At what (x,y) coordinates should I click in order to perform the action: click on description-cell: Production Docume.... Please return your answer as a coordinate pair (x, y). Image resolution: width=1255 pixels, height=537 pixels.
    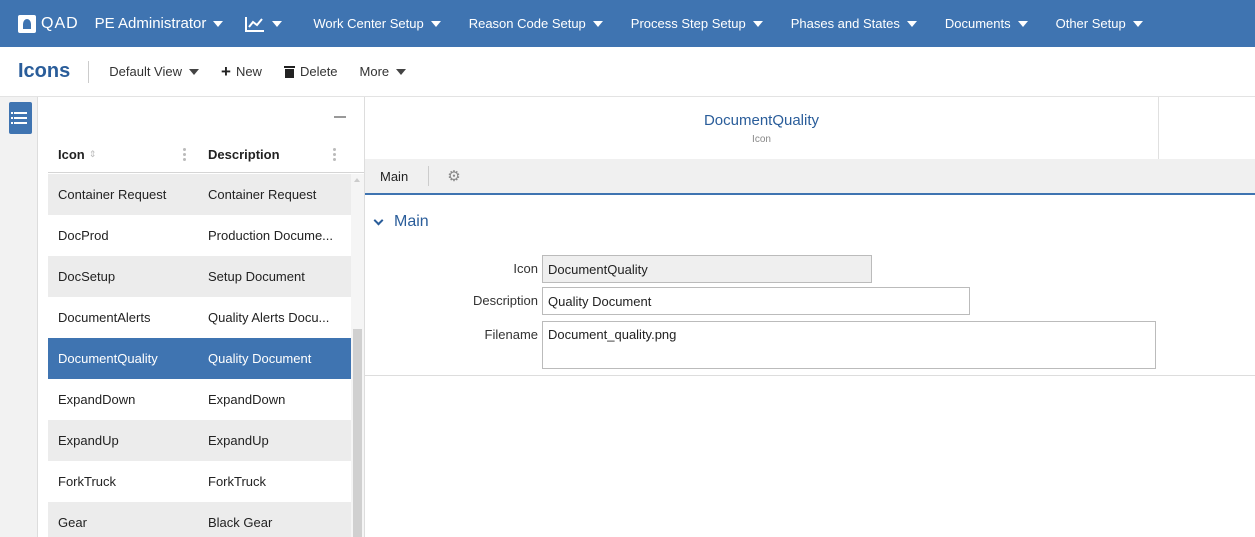
    Looking at the image, I should click on (271, 235).